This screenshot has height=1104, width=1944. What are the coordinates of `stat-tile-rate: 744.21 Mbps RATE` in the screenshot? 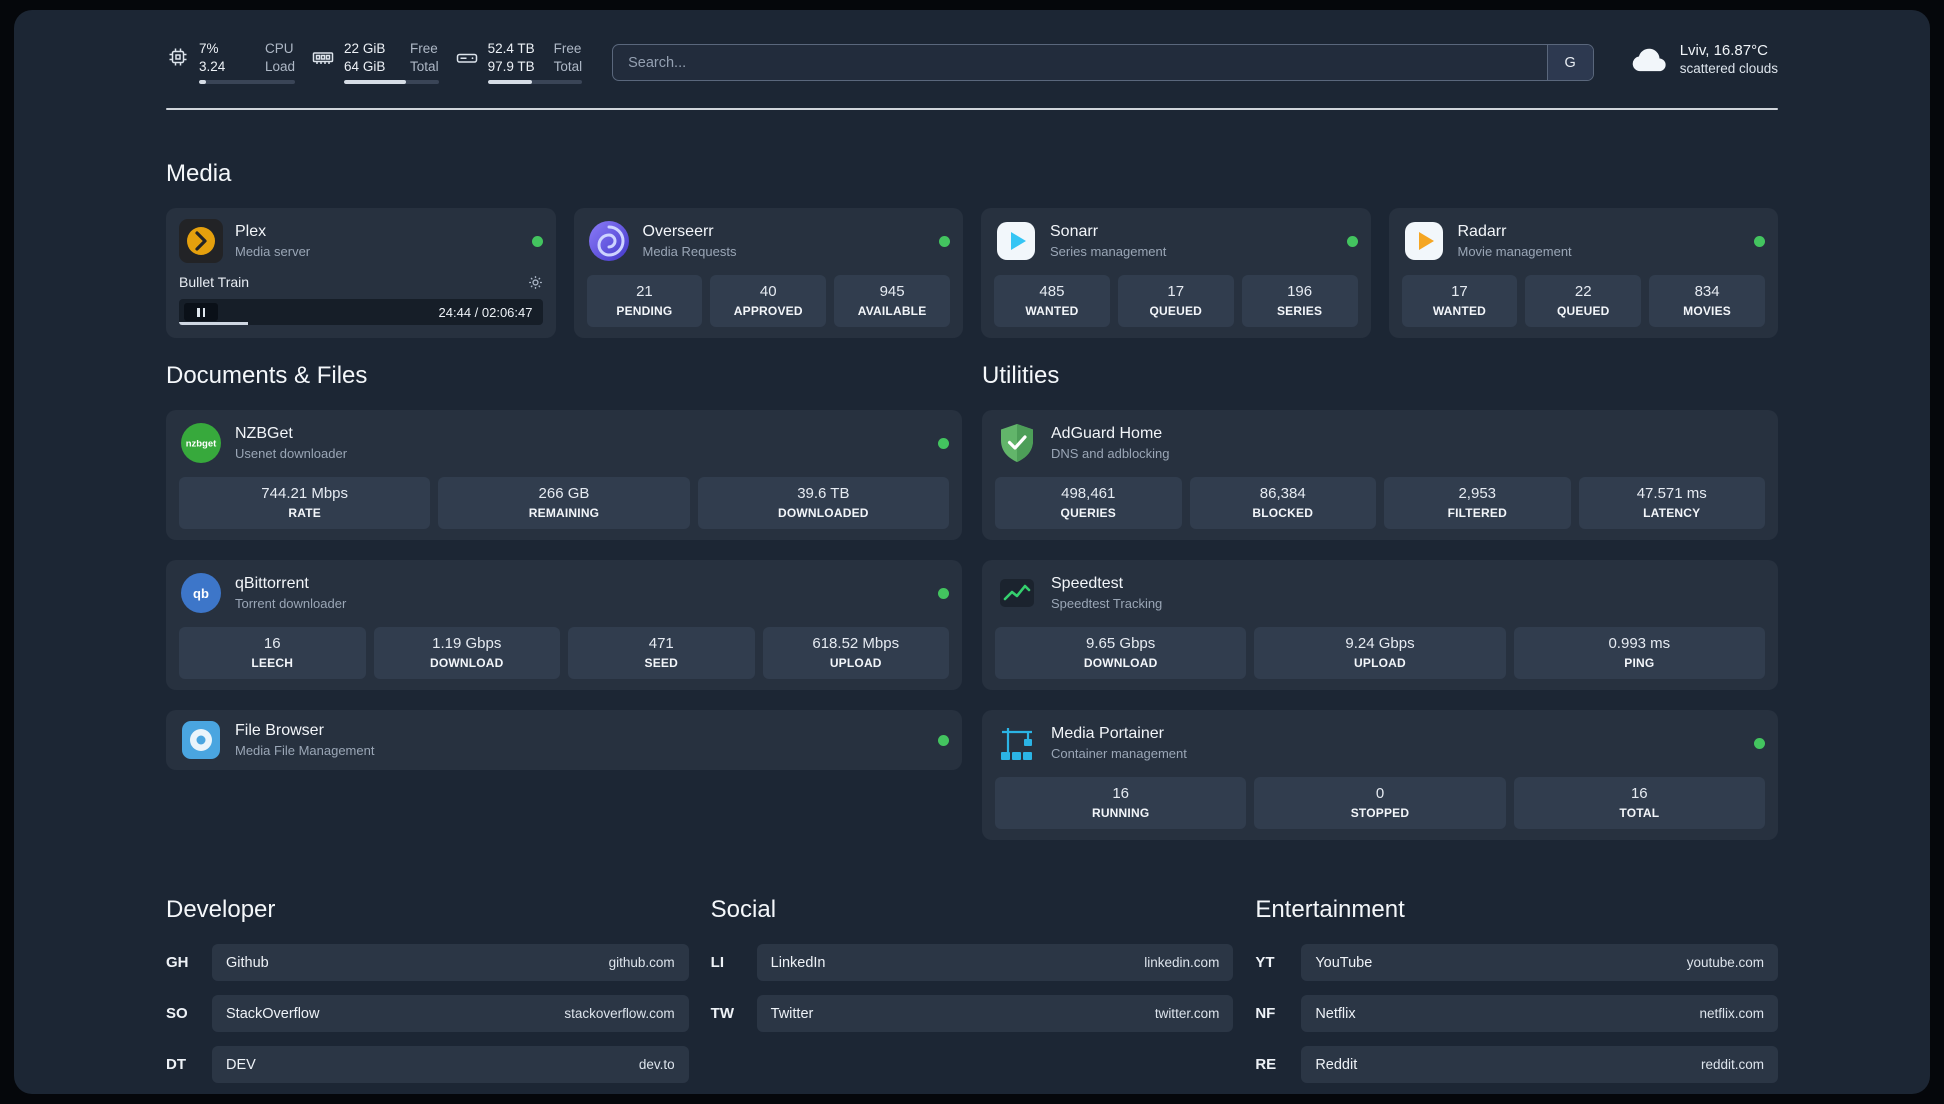 It's located at (305, 503).